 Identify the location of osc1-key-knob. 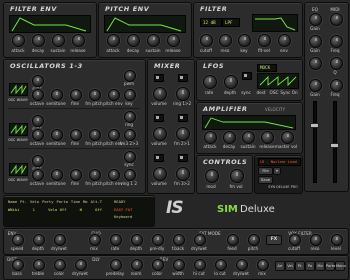
(130, 95).